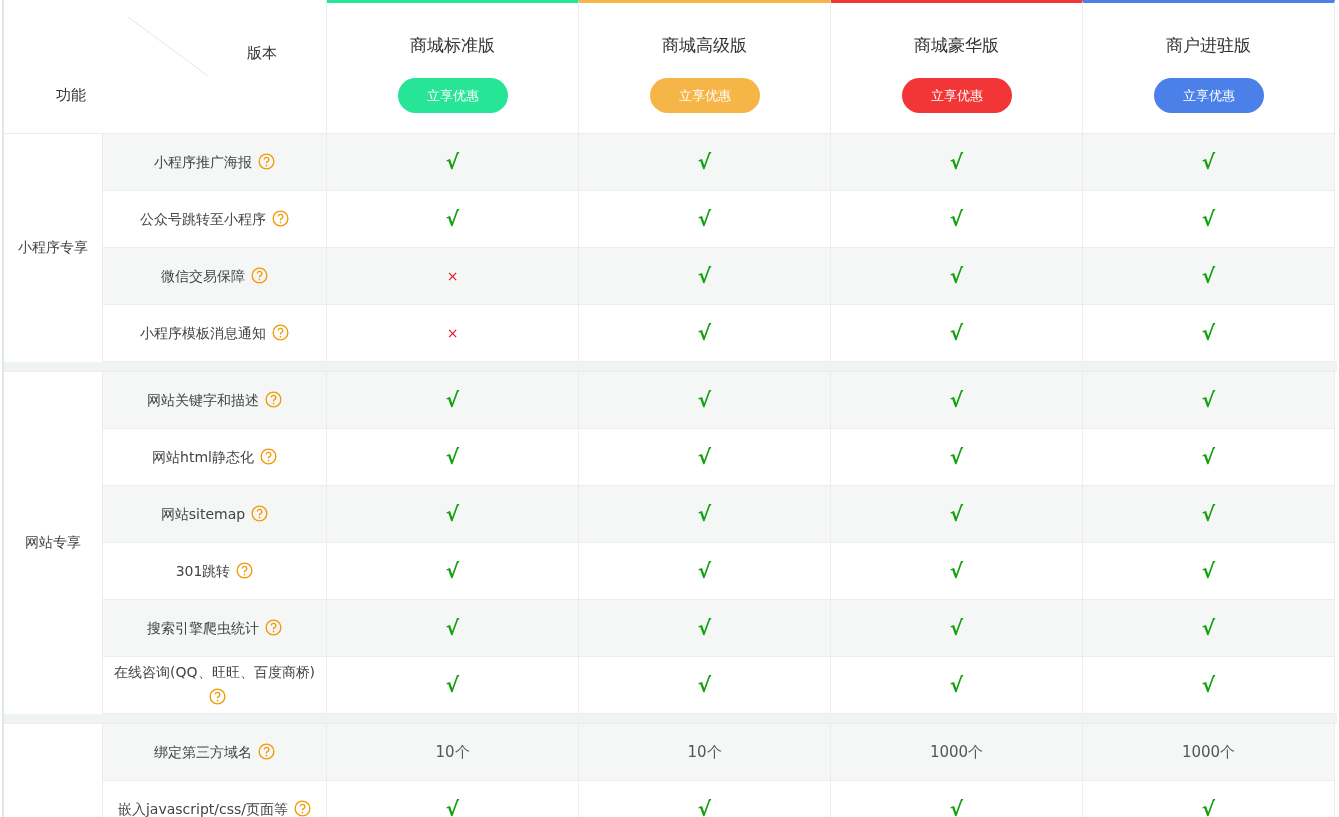 The height and width of the screenshot is (817, 1339). What do you see at coordinates (203, 218) in the screenshot?
I see `feature-name: 公众号跳转至小程序` at bounding box center [203, 218].